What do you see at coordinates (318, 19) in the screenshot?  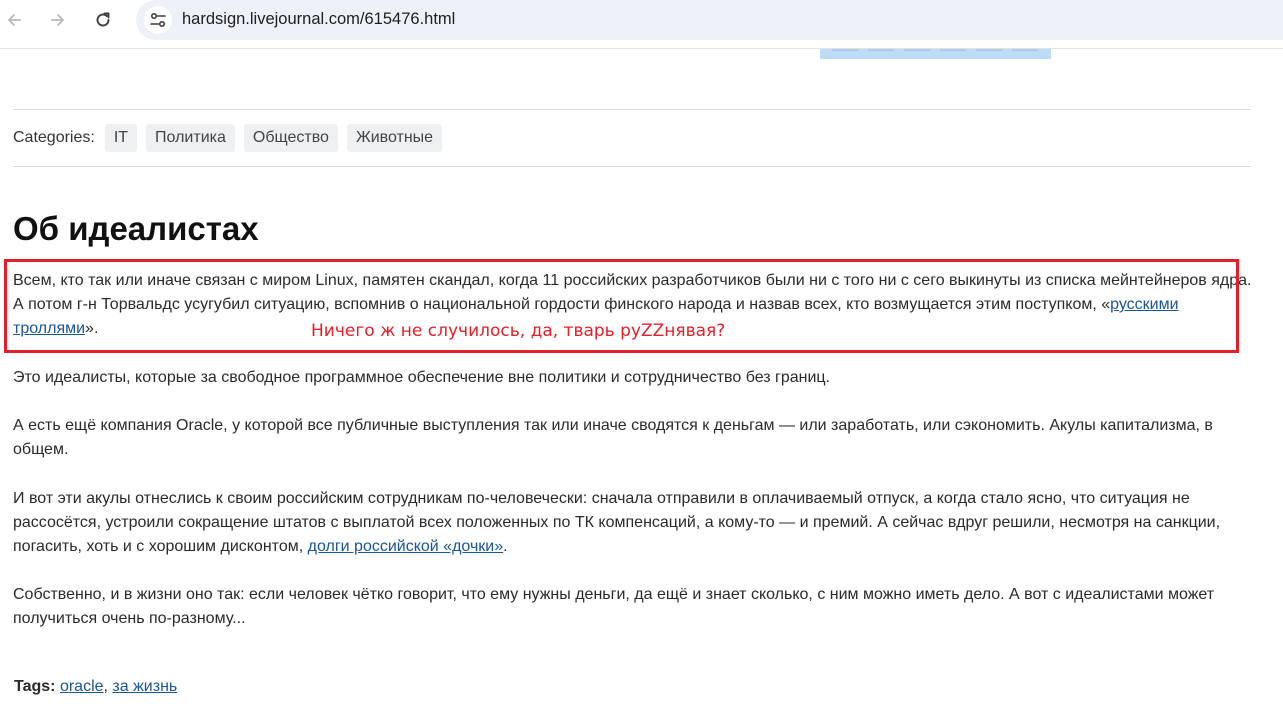 I see `url-text: hardsign.livejournal.com/615476.html` at bounding box center [318, 19].